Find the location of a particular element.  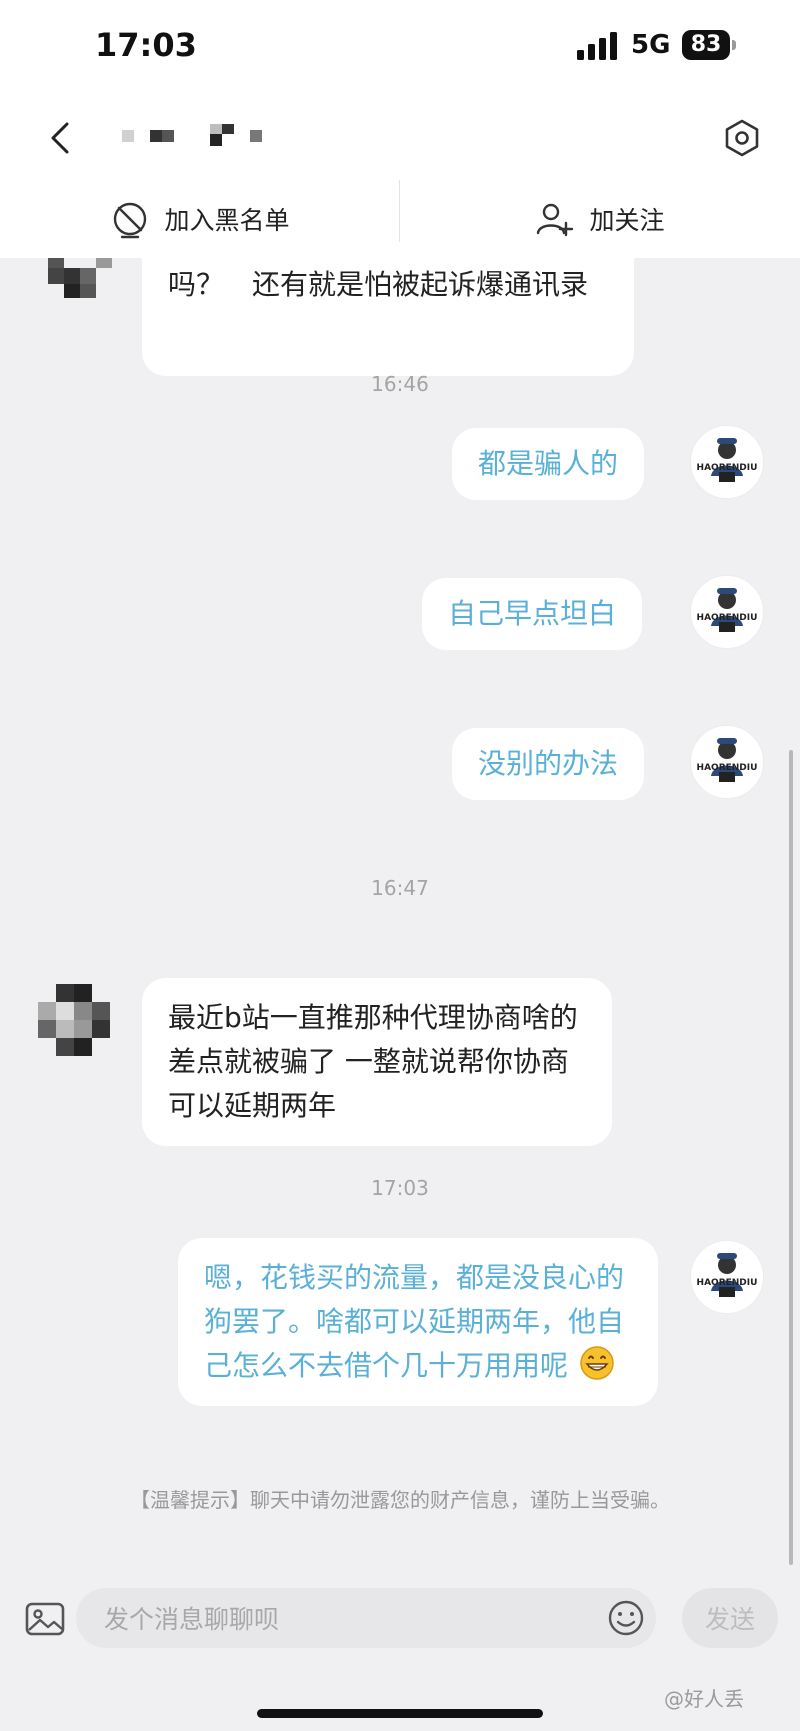

message-bubble-incoming: 最近b站一直推那种代理协商啥的 差点就被骗了 一整就说帮你协商可以延期两年 is located at coordinates (377, 1062).